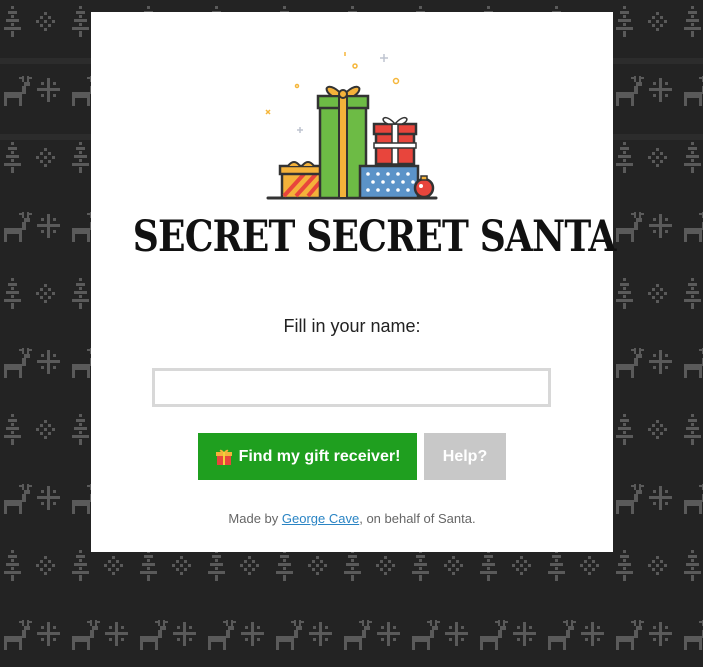  What do you see at coordinates (351, 126) in the screenshot?
I see `gift-boxes-illustration` at bounding box center [351, 126].